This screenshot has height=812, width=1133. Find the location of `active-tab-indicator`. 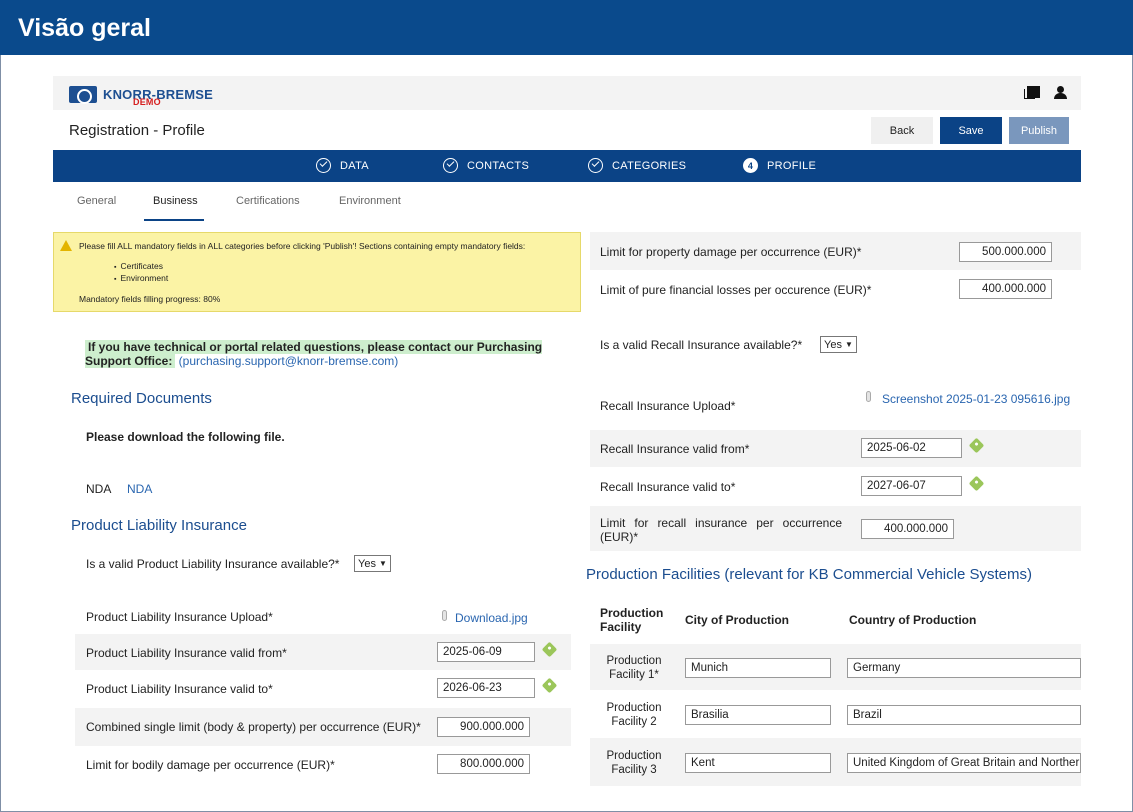

active-tab-indicator is located at coordinates (174, 220).